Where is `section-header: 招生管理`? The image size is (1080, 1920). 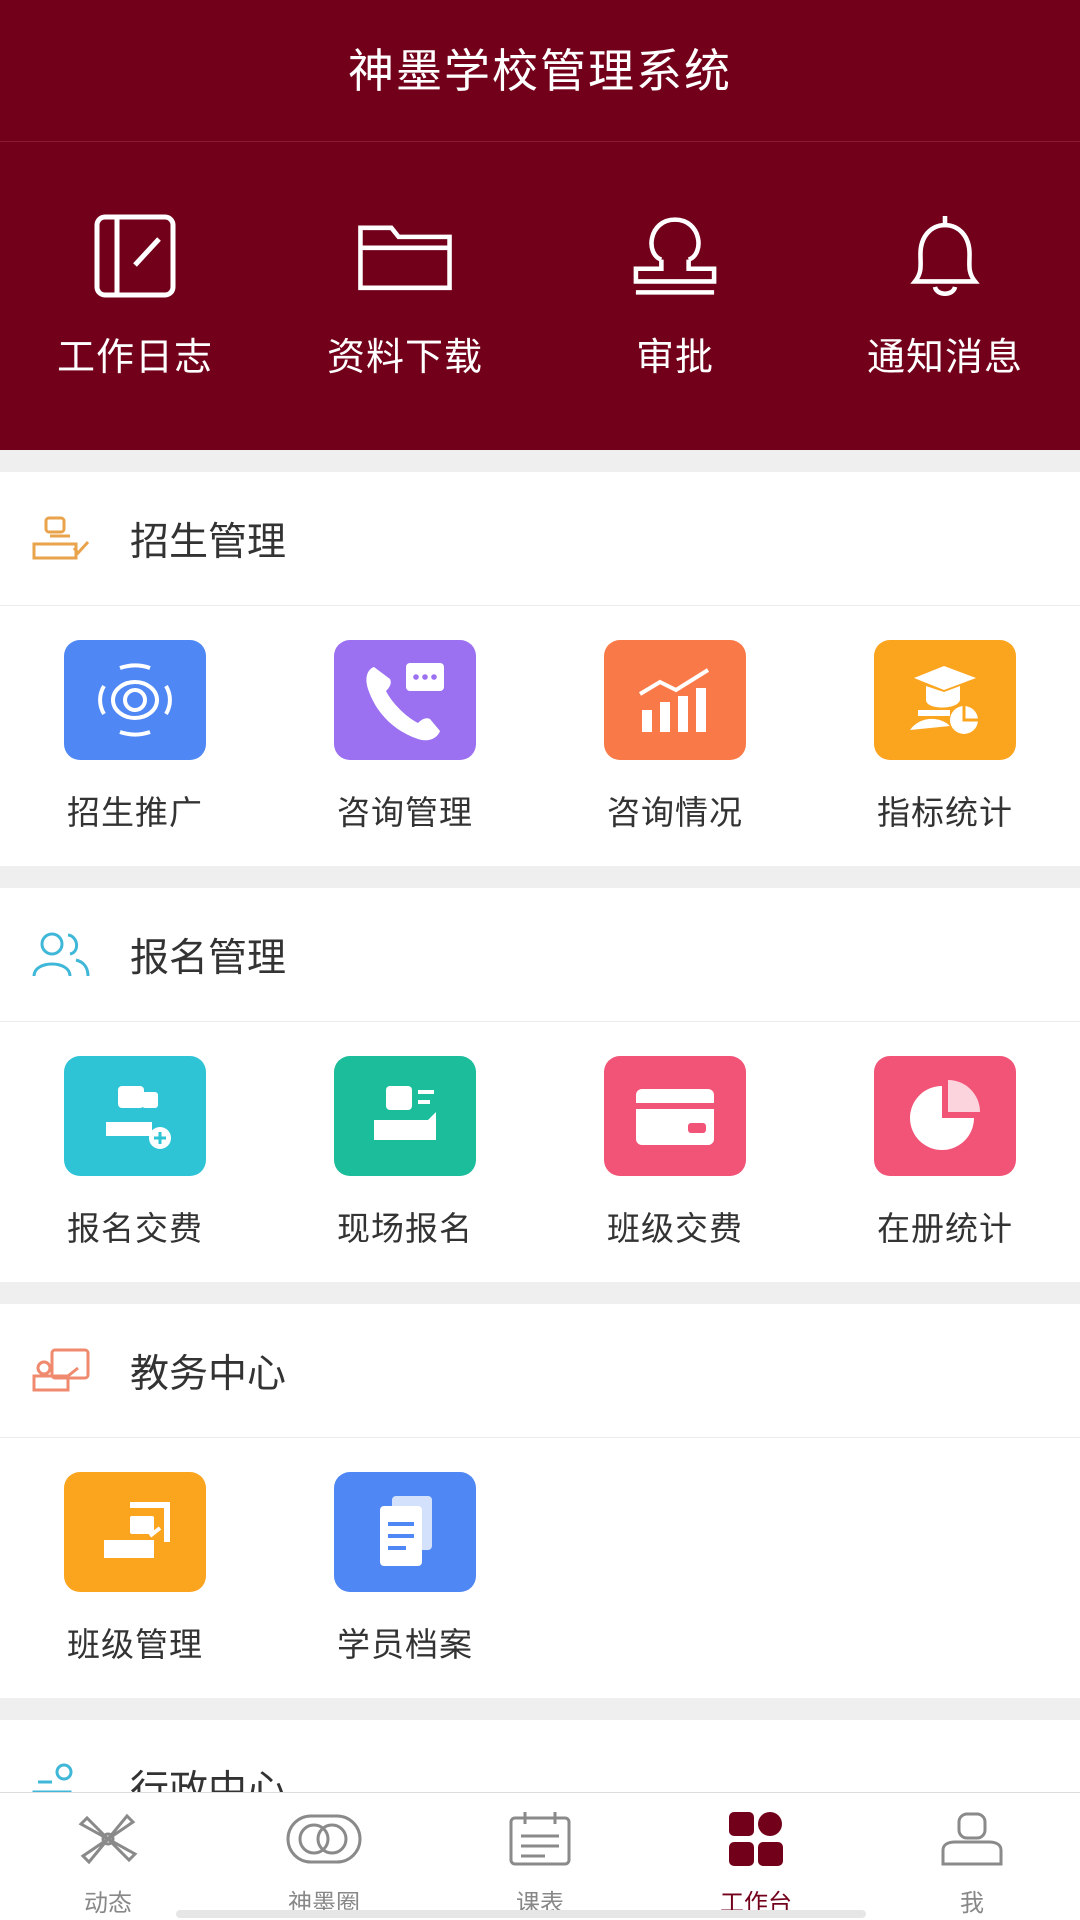
section-header: 招生管理 is located at coordinates (540, 539).